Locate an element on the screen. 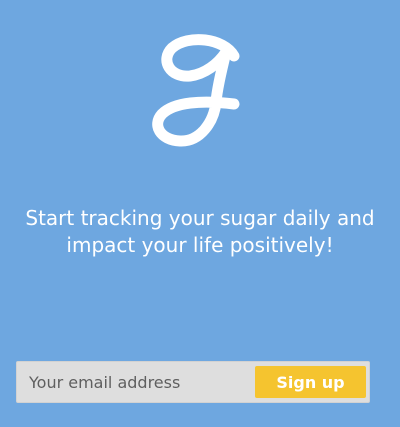 The height and width of the screenshot is (427, 400). script-g-logo-icon is located at coordinates (200, 90).